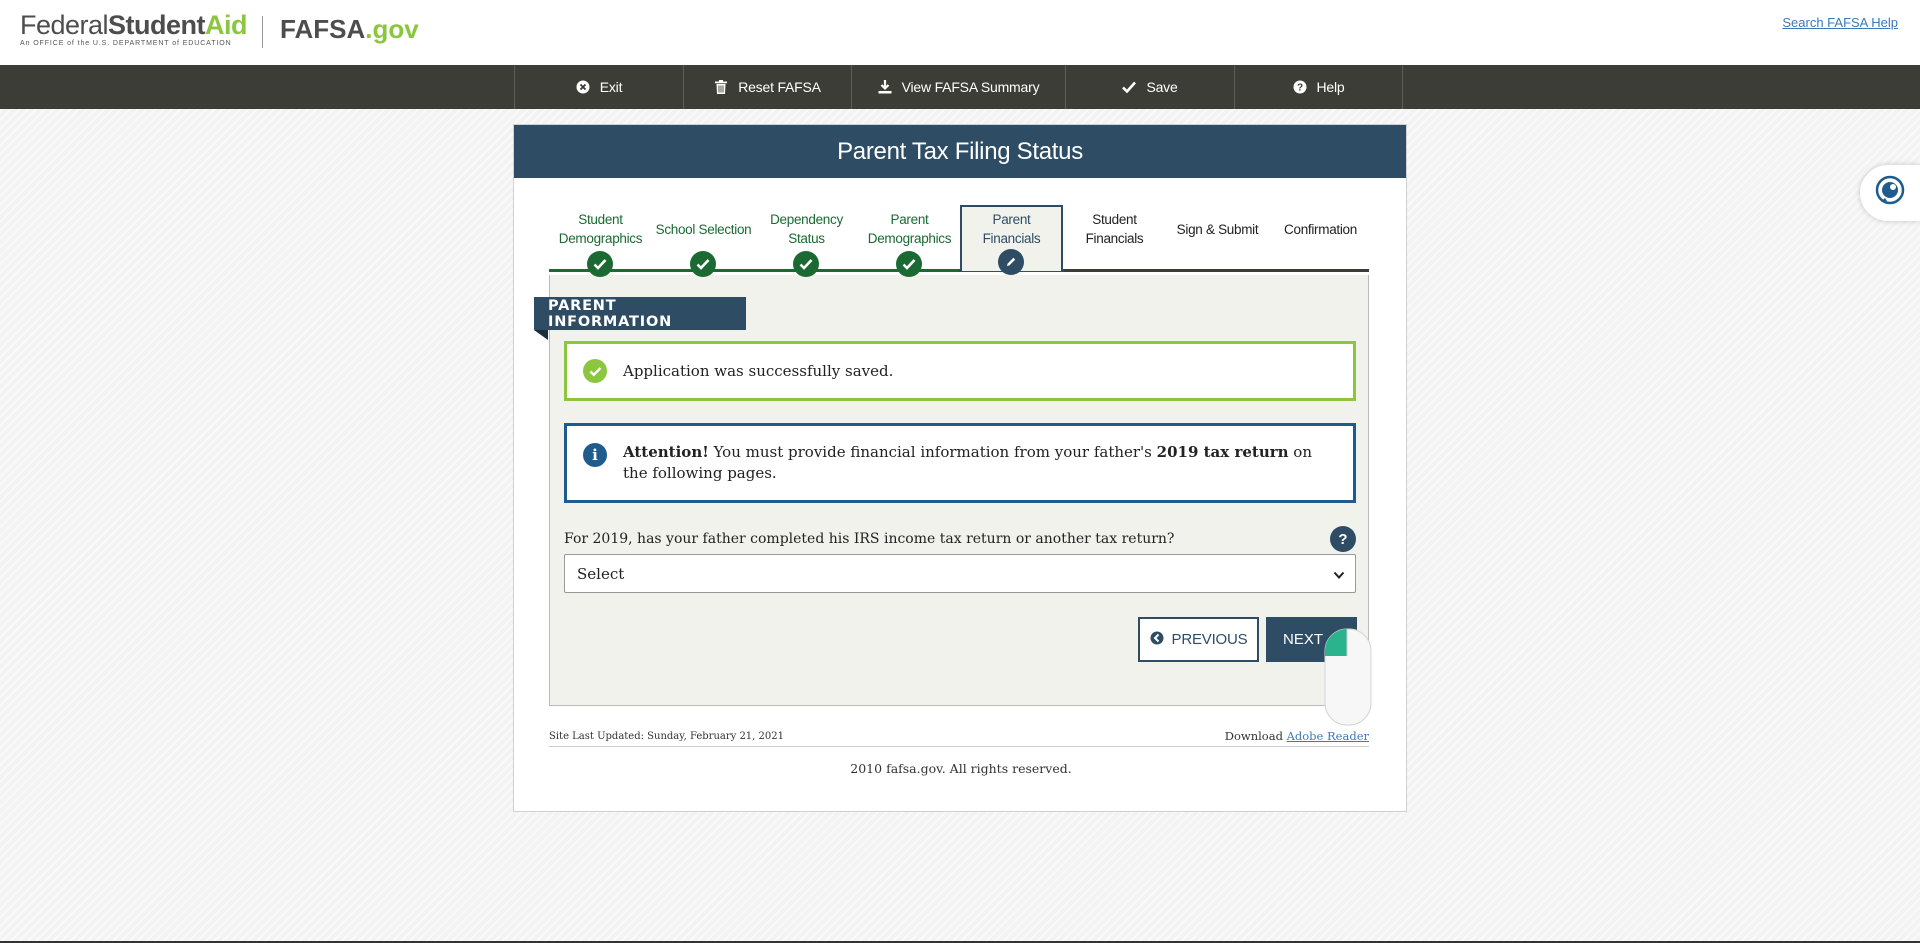 Image resolution: width=1920 pixels, height=943 pixels. What do you see at coordinates (598, 87) in the screenshot?
I see `exit-button: Exit` at bounding box center [598, 87].